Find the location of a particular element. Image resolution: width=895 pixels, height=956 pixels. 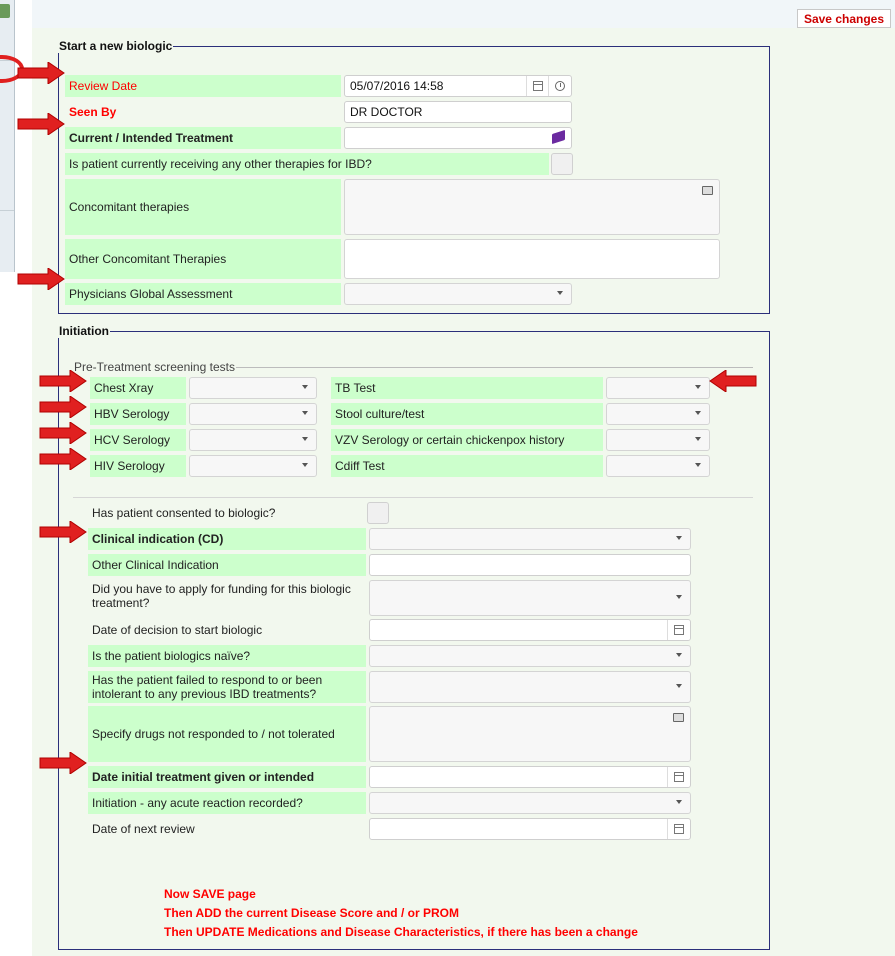

initial-treatment-date-input is located at coordinates (530, 777).